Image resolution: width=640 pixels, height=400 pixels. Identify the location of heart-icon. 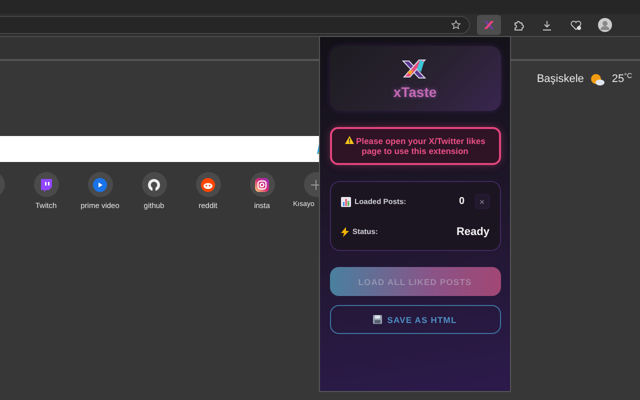
(576, 25).